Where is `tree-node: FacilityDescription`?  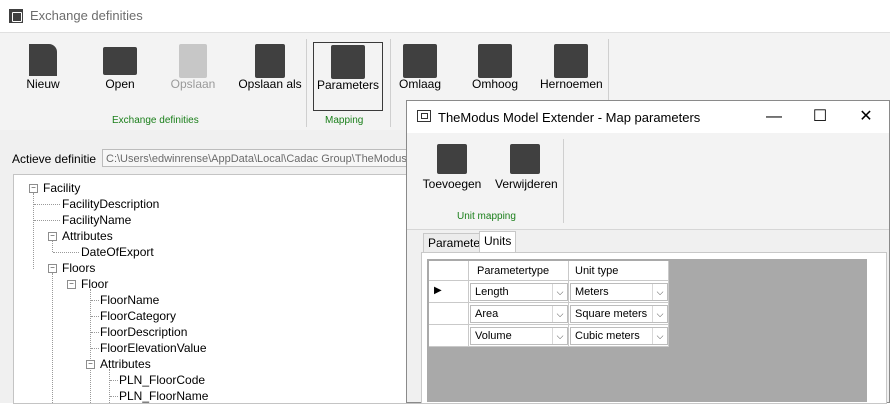 tree-node: FacilityDescription is located at coordinates (110, 204).